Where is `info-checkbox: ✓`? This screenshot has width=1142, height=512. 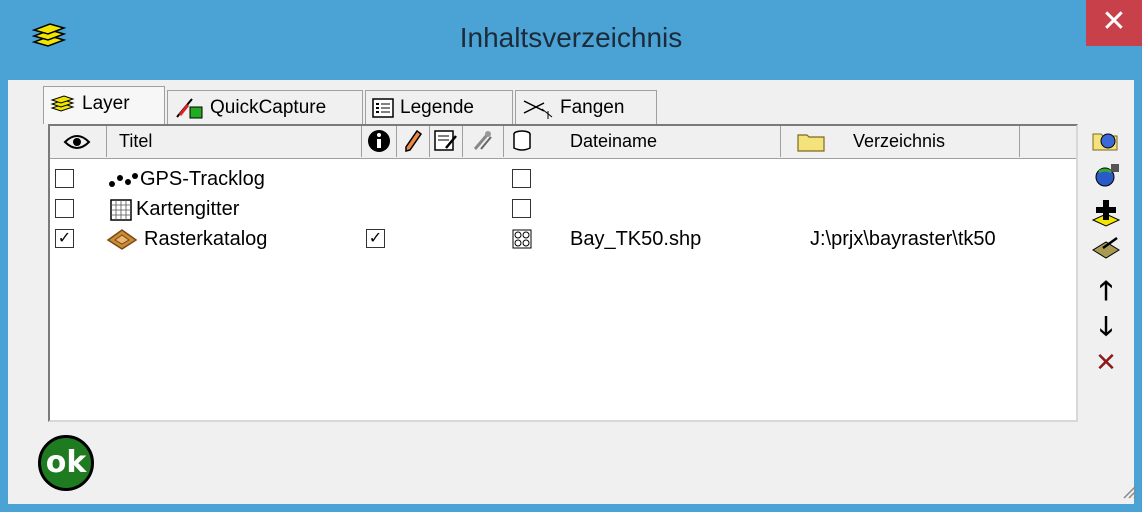 info-checkbox: ✓ is located at coordinates (375, 238).